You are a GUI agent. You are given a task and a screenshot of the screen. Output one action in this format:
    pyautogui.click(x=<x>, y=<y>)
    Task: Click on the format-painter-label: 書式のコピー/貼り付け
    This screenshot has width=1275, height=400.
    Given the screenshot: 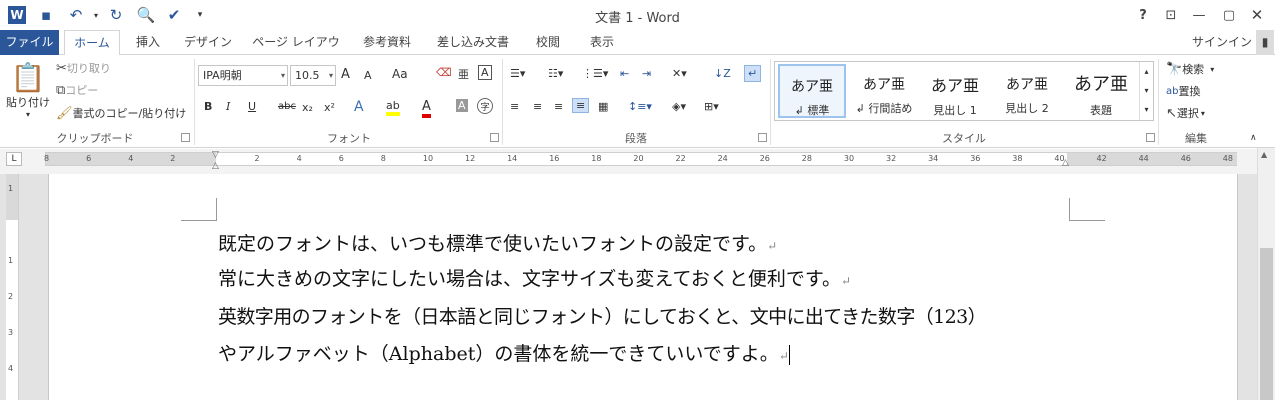 What is the action you would take?
    pyautogui.click(x=129, y=113)
    